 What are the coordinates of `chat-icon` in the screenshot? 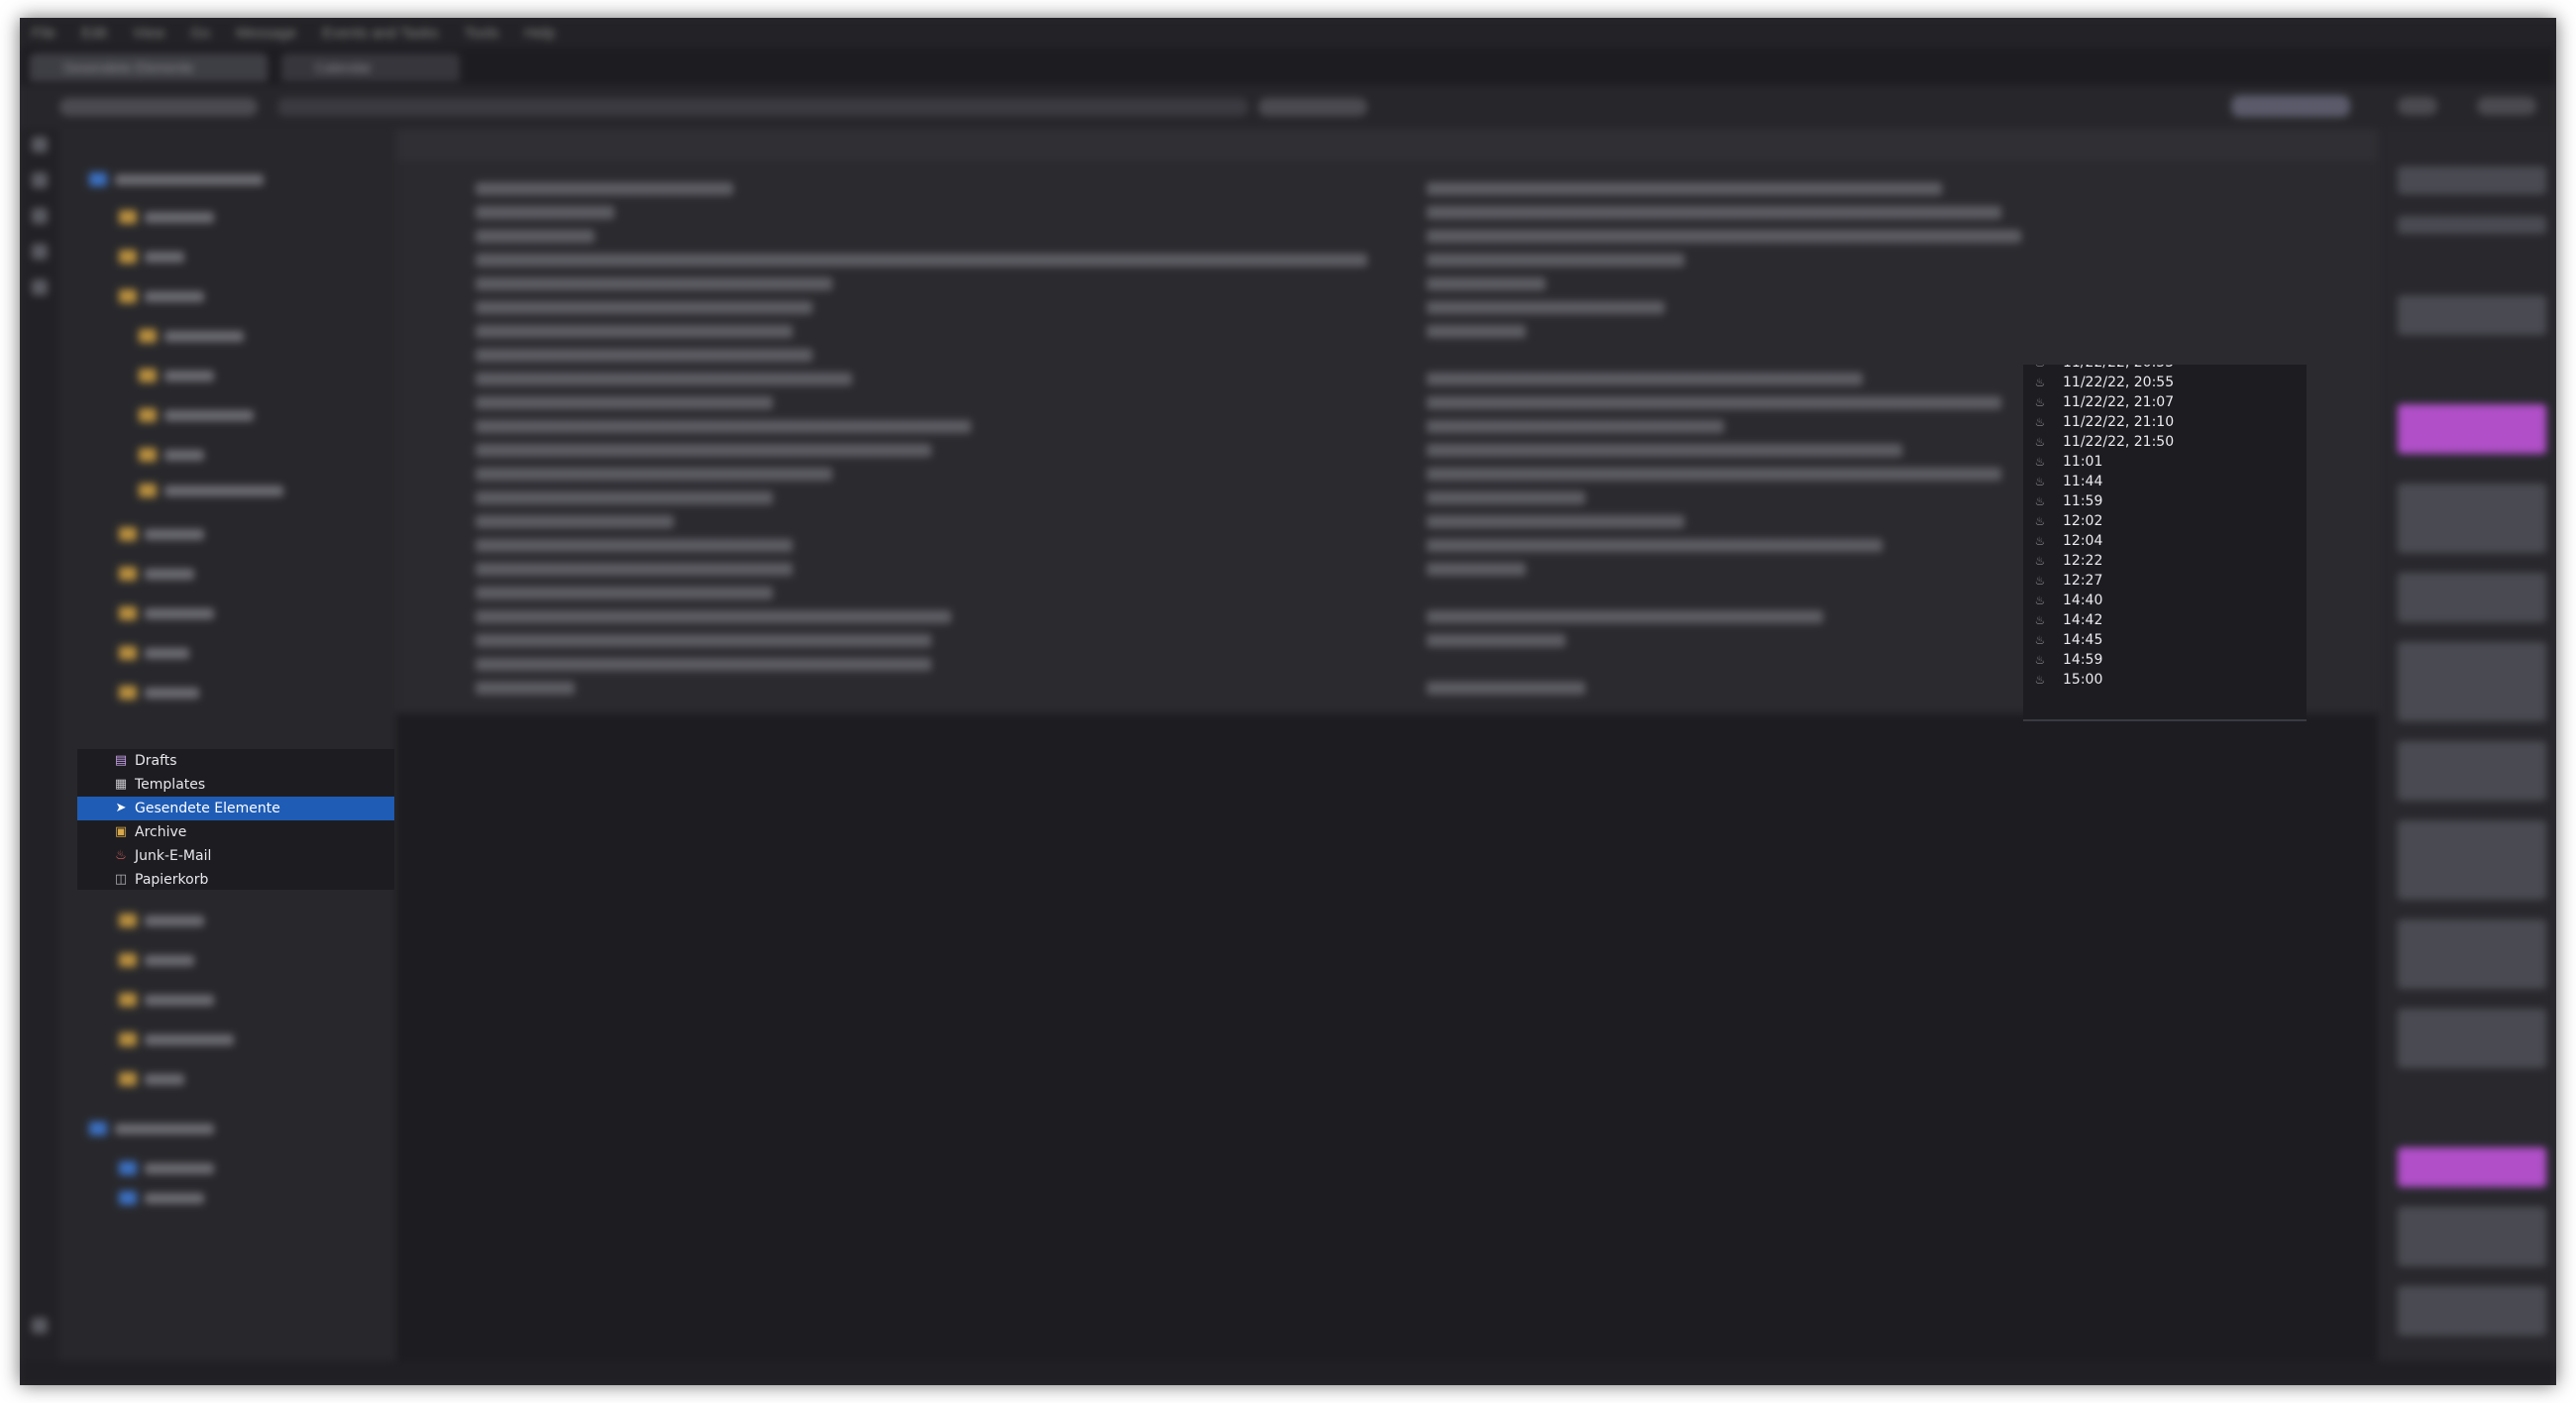 It's located at (40, 287).